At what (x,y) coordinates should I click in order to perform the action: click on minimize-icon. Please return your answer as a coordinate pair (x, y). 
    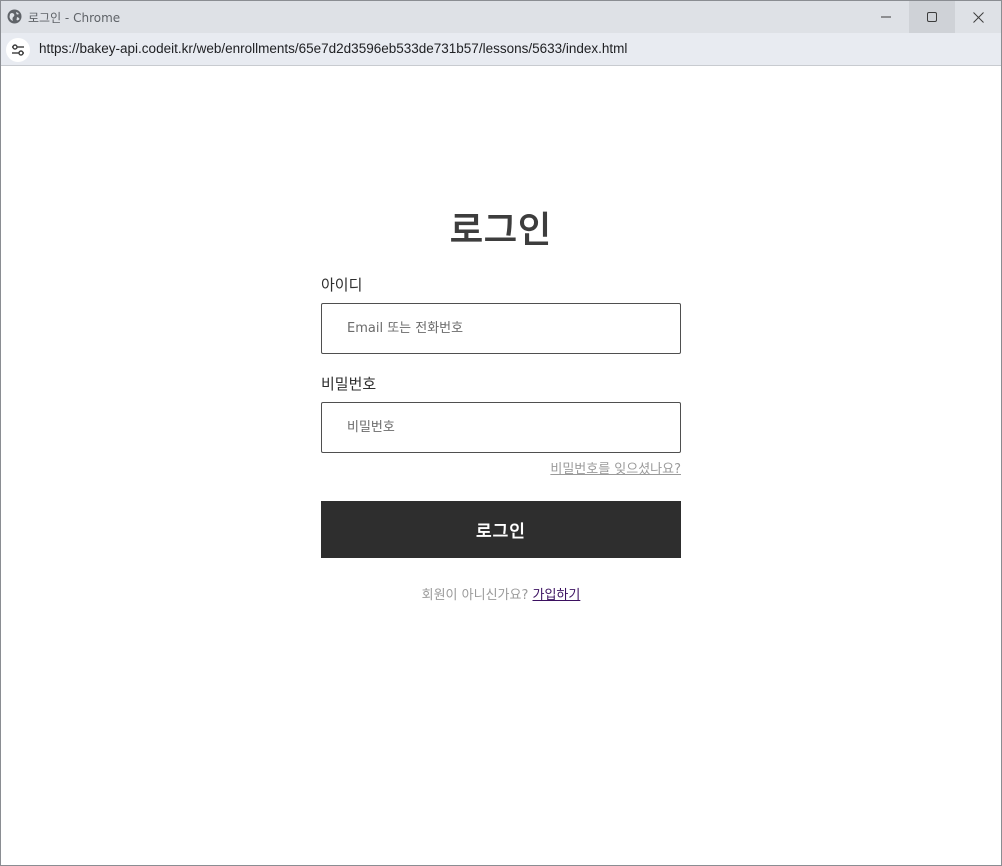
    Looking at the image, I should click on (886, 17).